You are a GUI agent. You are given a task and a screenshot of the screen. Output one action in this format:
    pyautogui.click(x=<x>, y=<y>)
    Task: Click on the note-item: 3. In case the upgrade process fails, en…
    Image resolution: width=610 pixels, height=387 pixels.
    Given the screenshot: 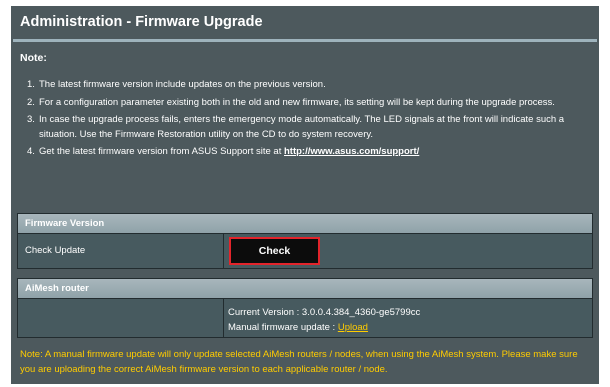 What is the action you would take?
    pyautogui.click(x=308, y=127)
    